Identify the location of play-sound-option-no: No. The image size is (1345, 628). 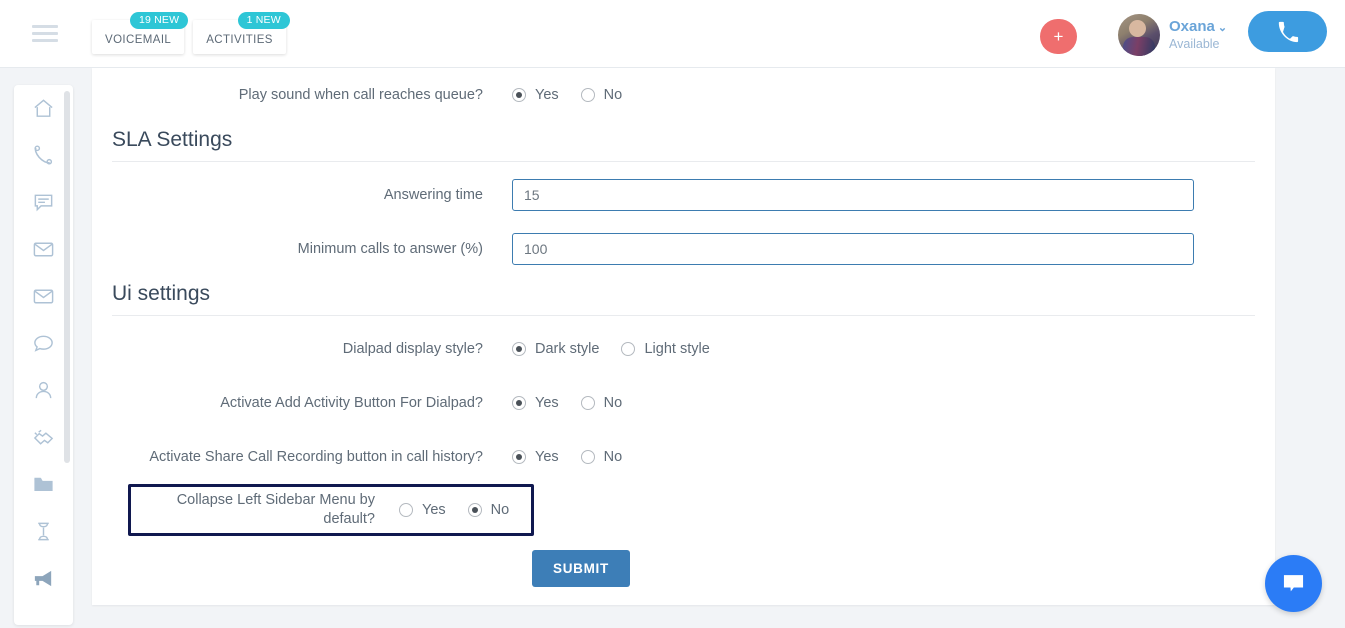
(601, 95).